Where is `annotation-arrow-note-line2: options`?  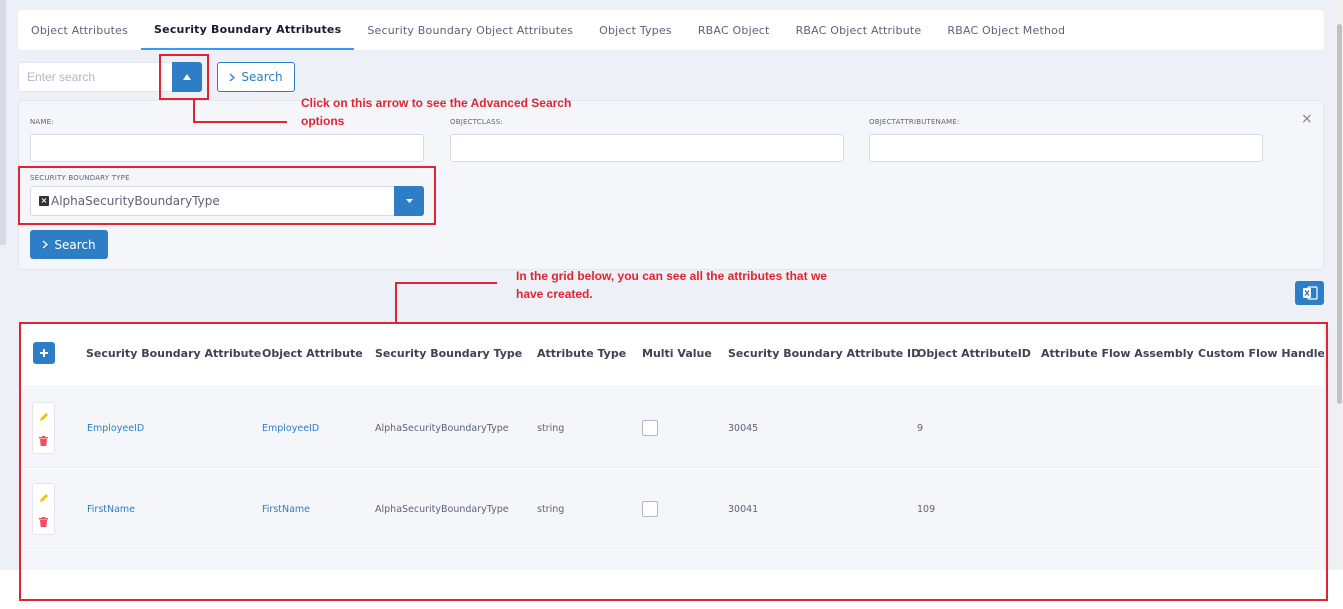
annotation-arrow-note-line2: options is located at coordinates (323, 121).